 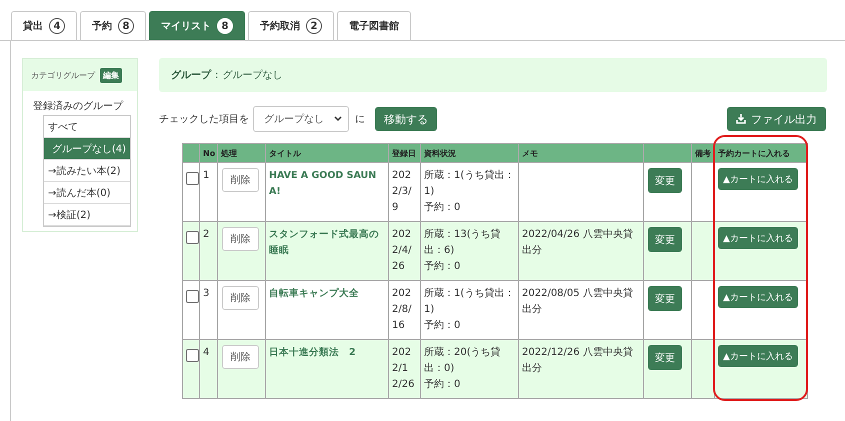 What do you see at coordinates (754, 153) in the screenshot?
I see `column-header: 予約カートに入れる` at bounding box center [754, 153].